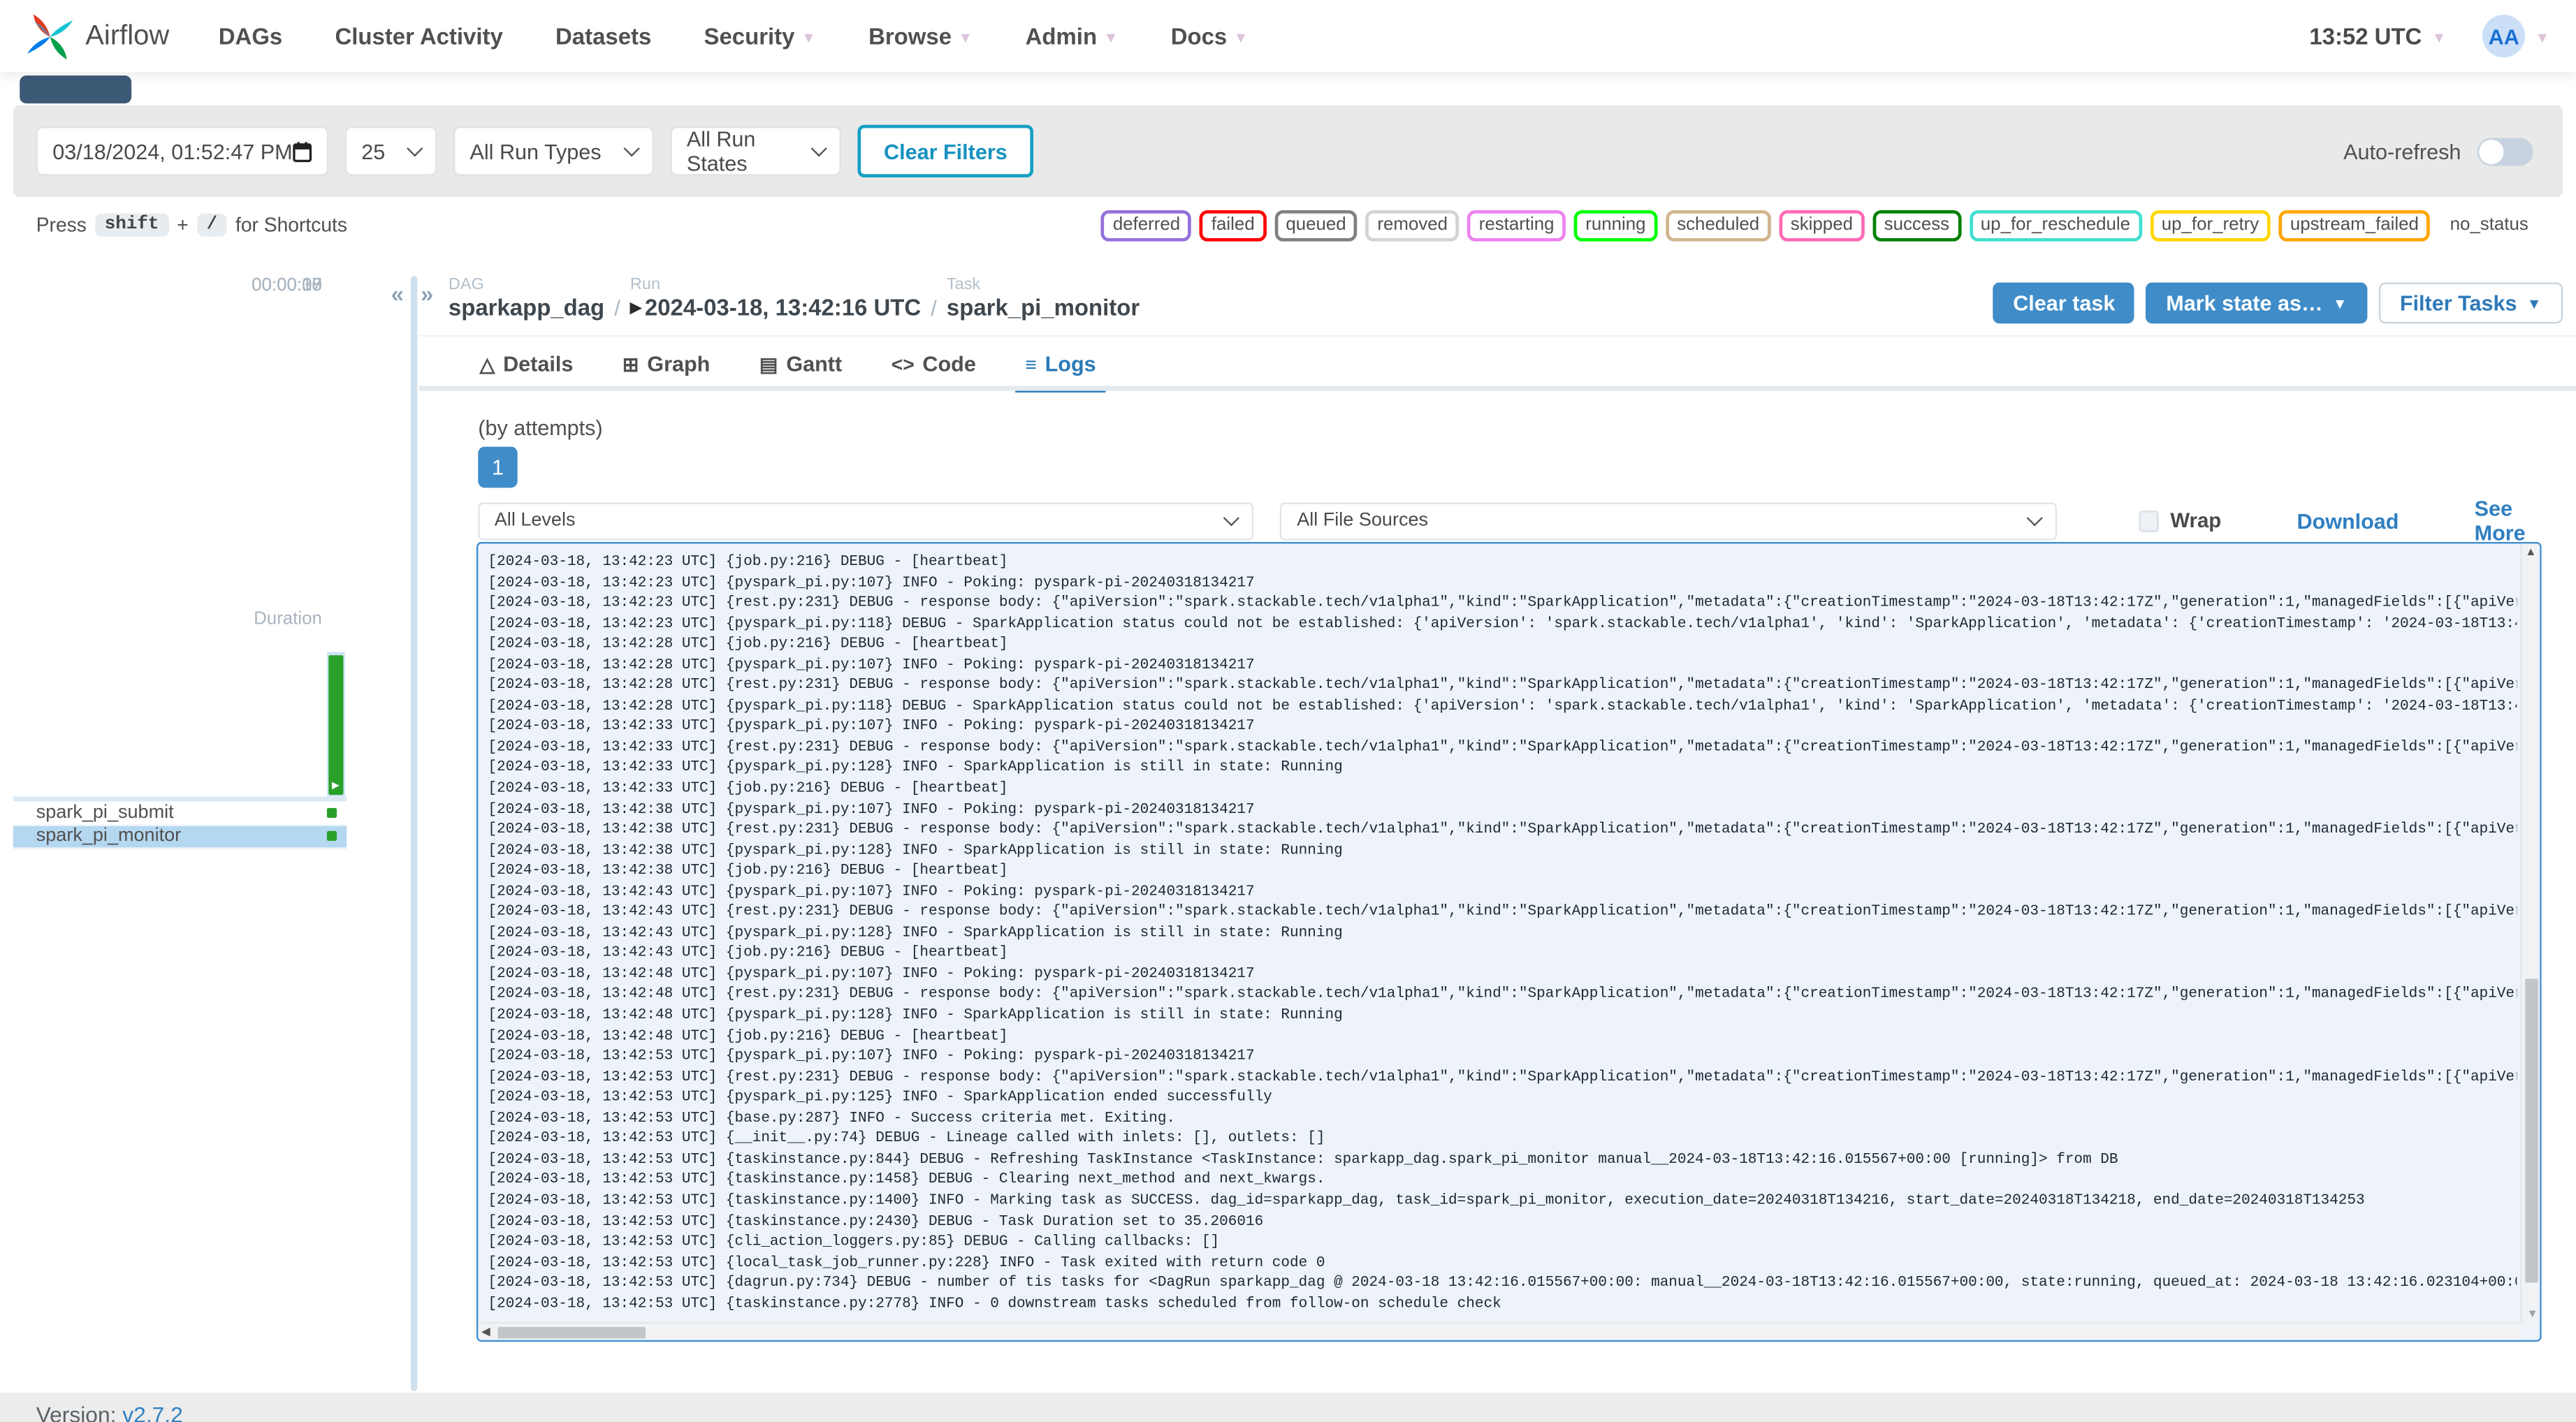 This screenshot has height=1422, width=2576. Describe the element at coordinates (1031, 364) in the screenshot. I see `tab-icon: ≡` at that location.